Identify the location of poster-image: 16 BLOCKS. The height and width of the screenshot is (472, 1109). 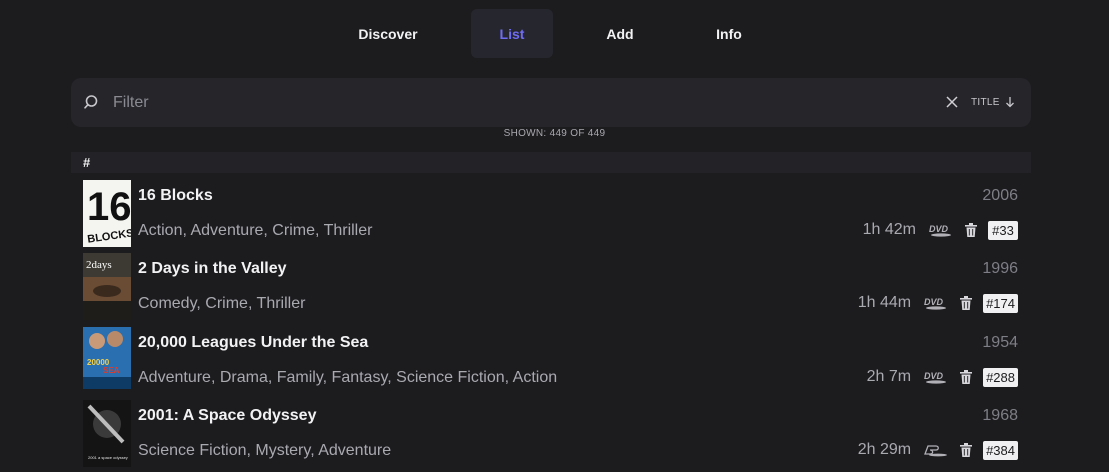
(107, 213).